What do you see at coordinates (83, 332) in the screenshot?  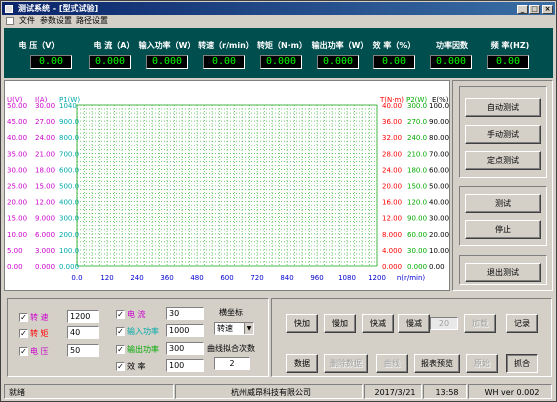 I see `torque-max-input: 40` at bounding box center [83, 332].